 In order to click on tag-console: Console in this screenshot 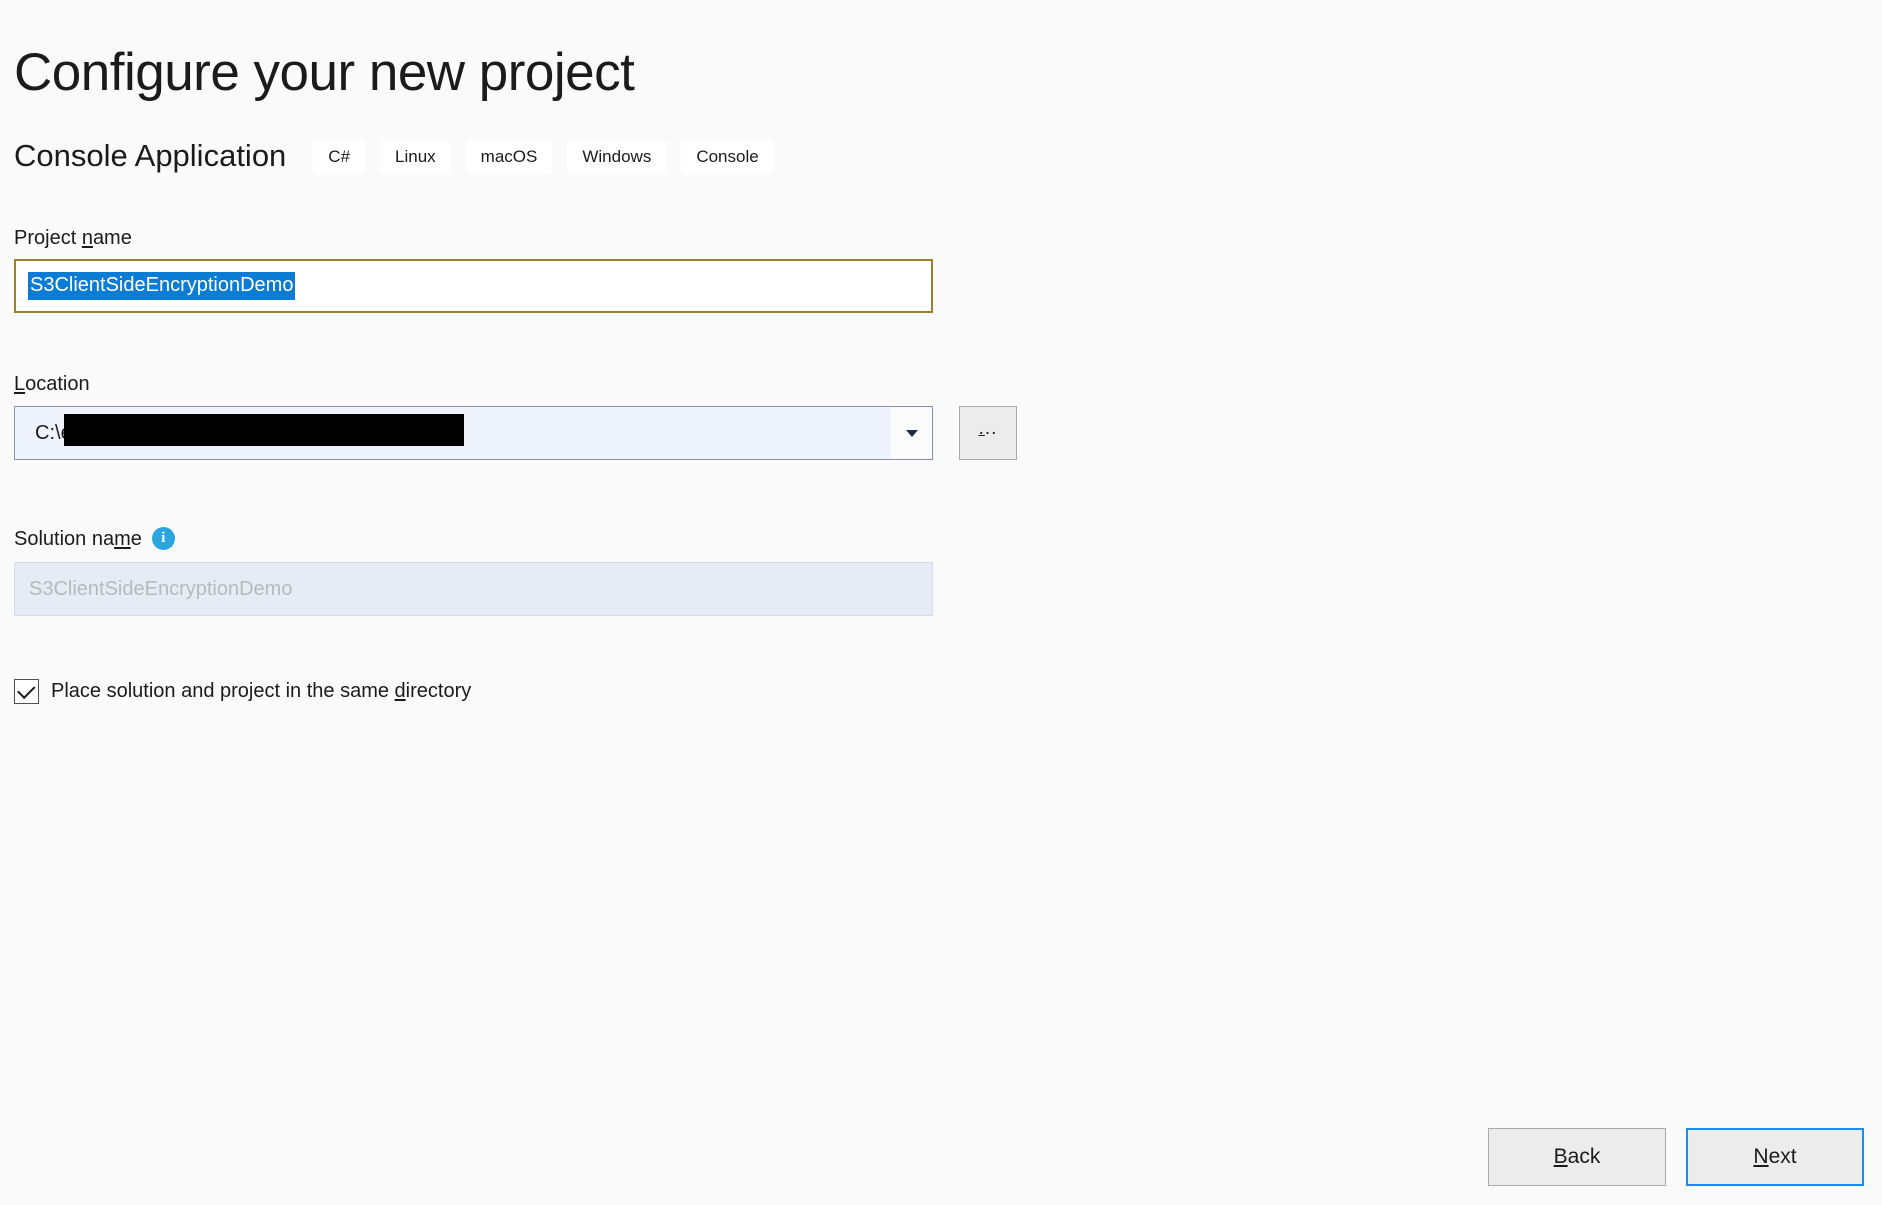, I will do `click(727, 157)`.